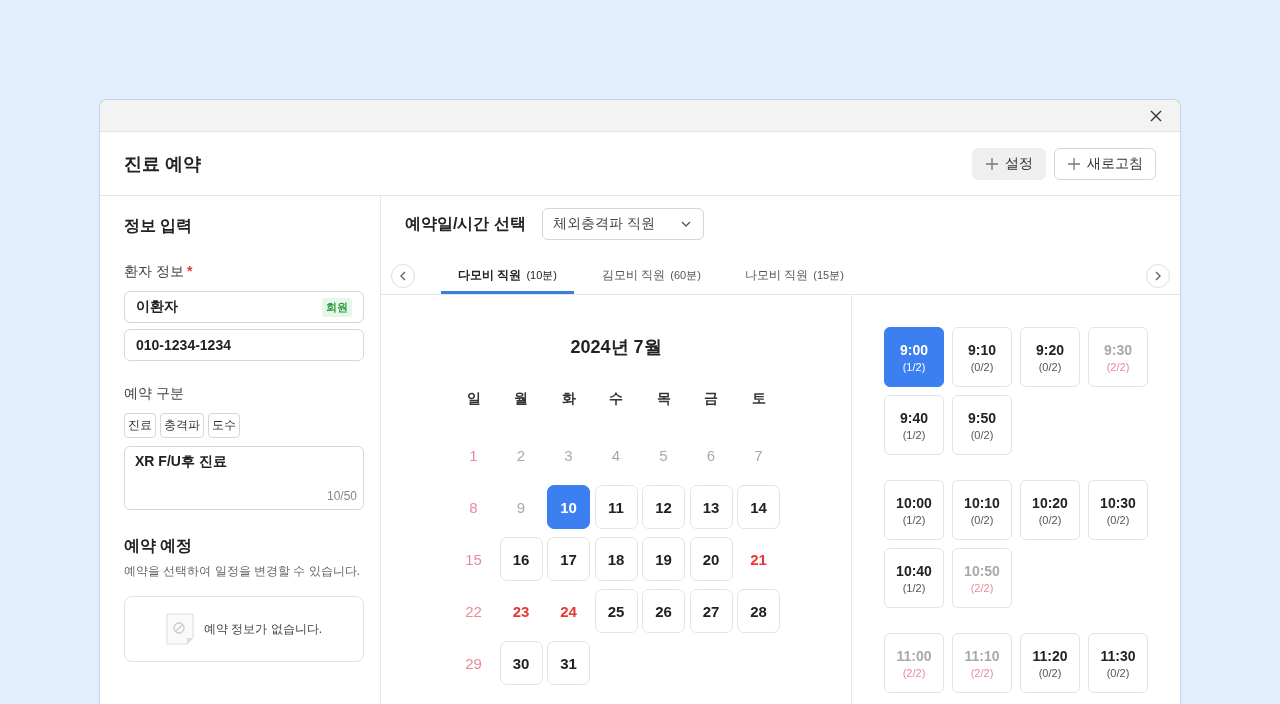 The width and height of the screenshot is (1280, 704). I want to click on date-label: 9, so click(521, 507).